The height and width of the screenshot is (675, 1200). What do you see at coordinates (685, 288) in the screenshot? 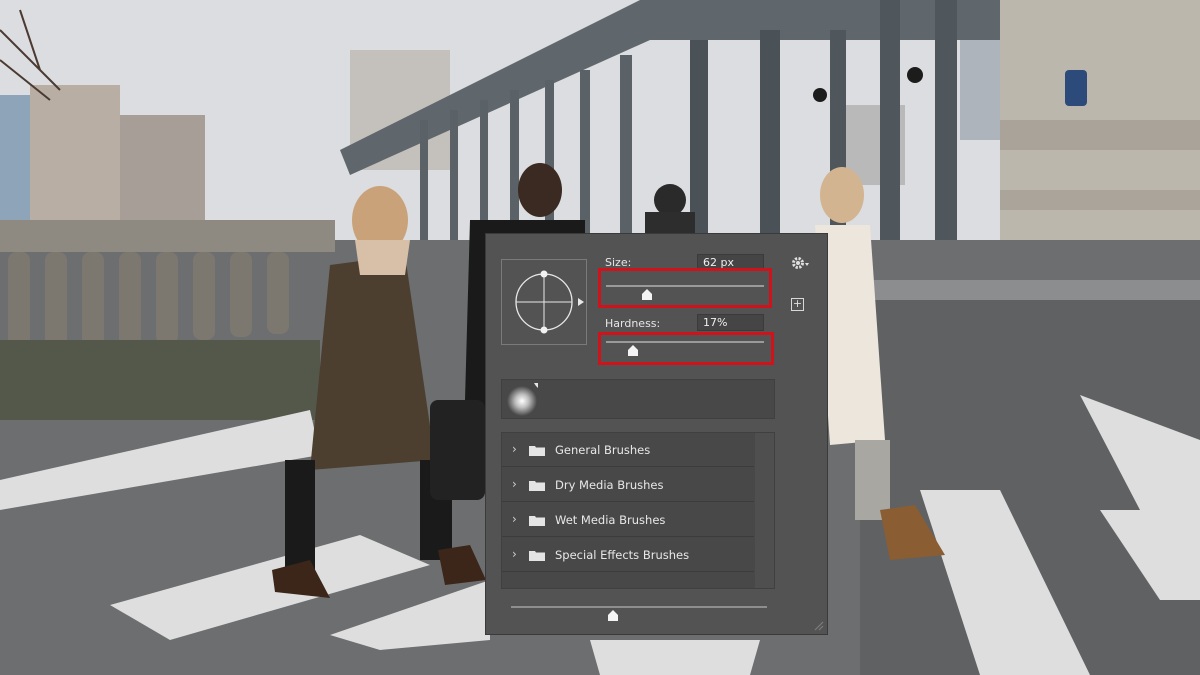
I see `size-highlight-box` at bounding box center [685, 288].